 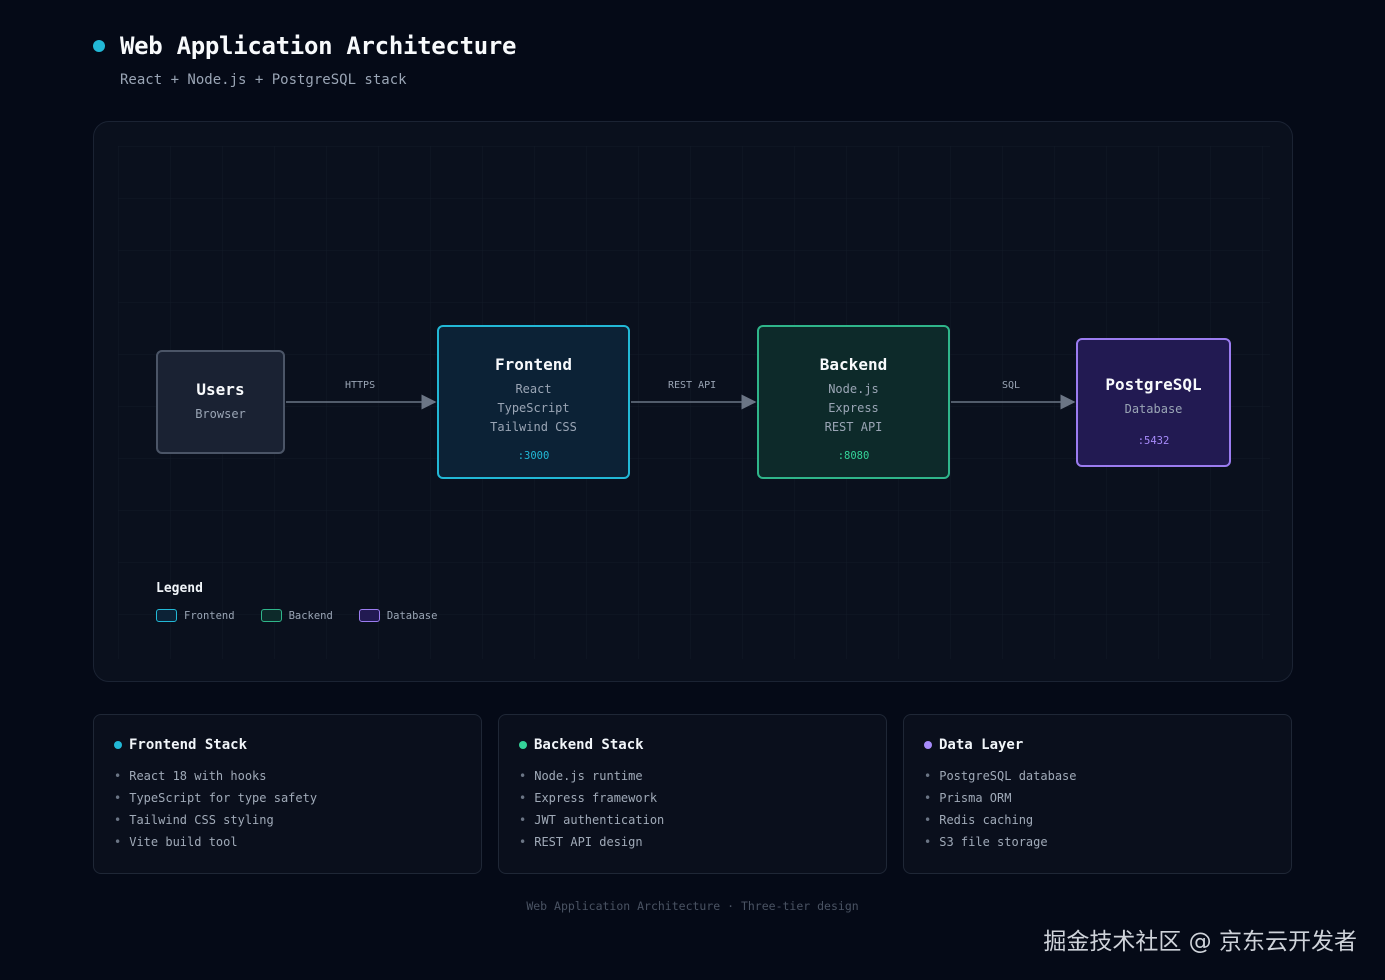 What do you see at coordinates (581, 842) in the screenshot?
I see `list-item: • REST API design` at bounding box center [581, 842].